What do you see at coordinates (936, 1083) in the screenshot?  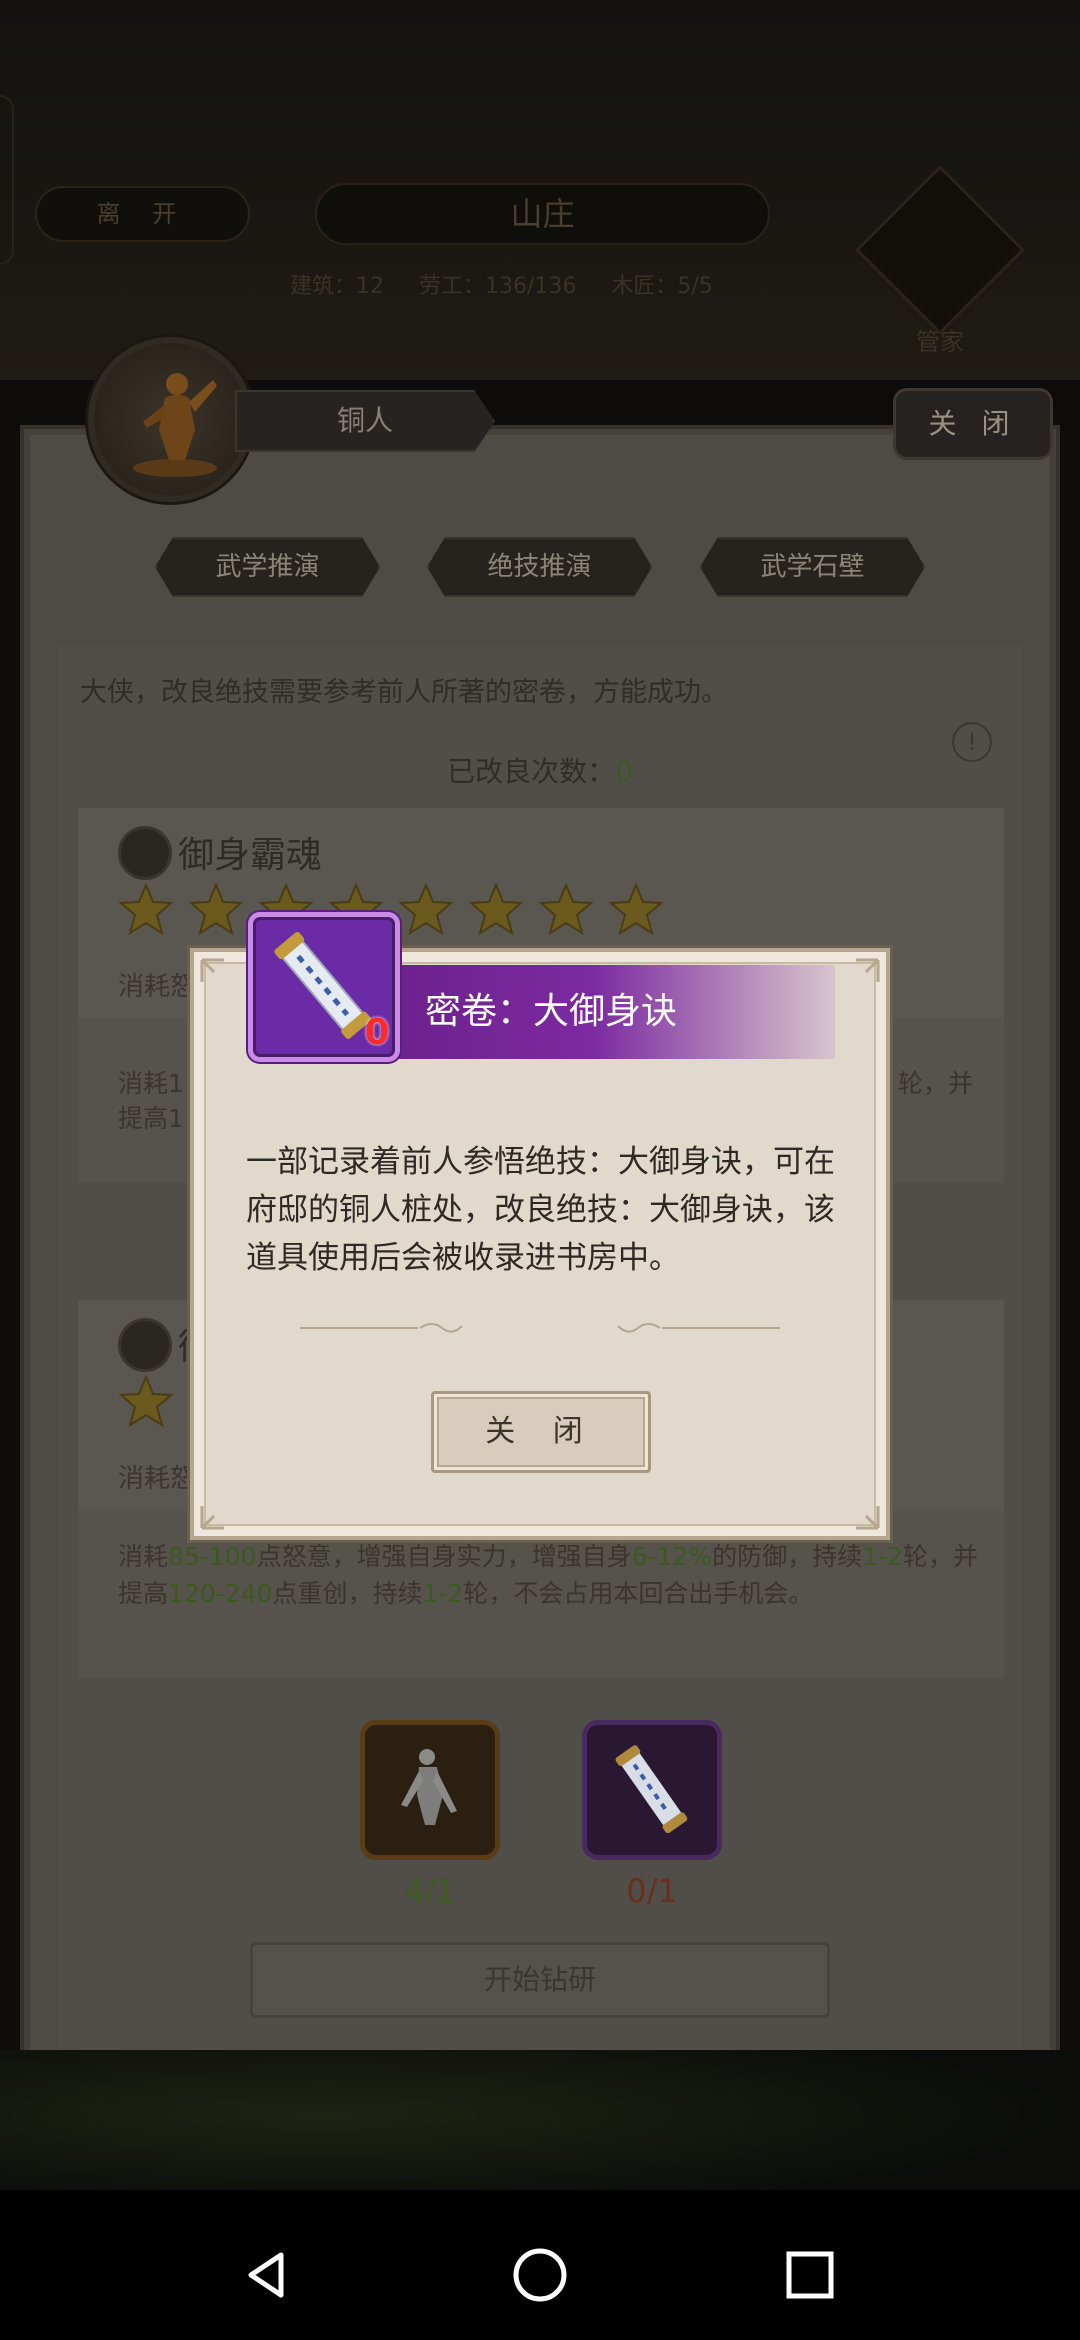 I see `skill-desc-fragment: 轮，并` at bounding box center [936, 1083].